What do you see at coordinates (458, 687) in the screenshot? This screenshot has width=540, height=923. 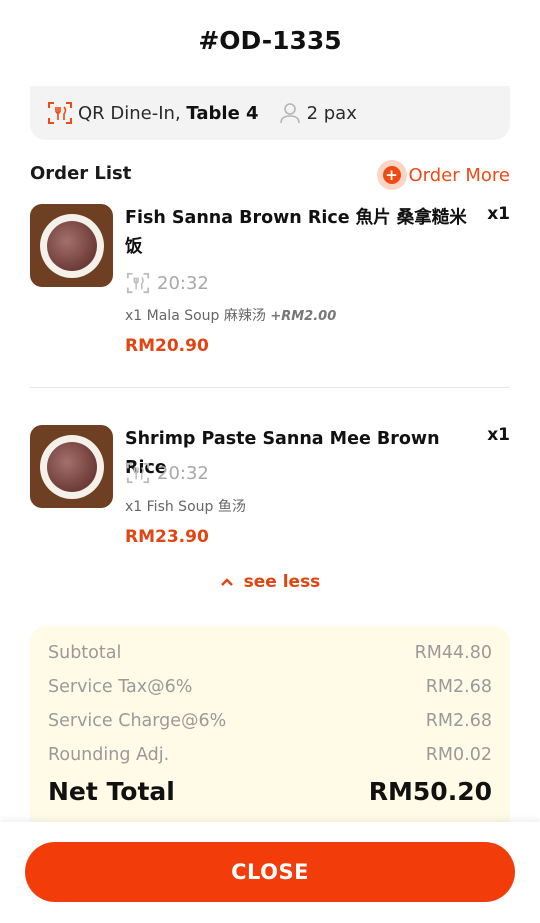 I see `service-tax-value: RM2.68` at bounding box center [458, 687].